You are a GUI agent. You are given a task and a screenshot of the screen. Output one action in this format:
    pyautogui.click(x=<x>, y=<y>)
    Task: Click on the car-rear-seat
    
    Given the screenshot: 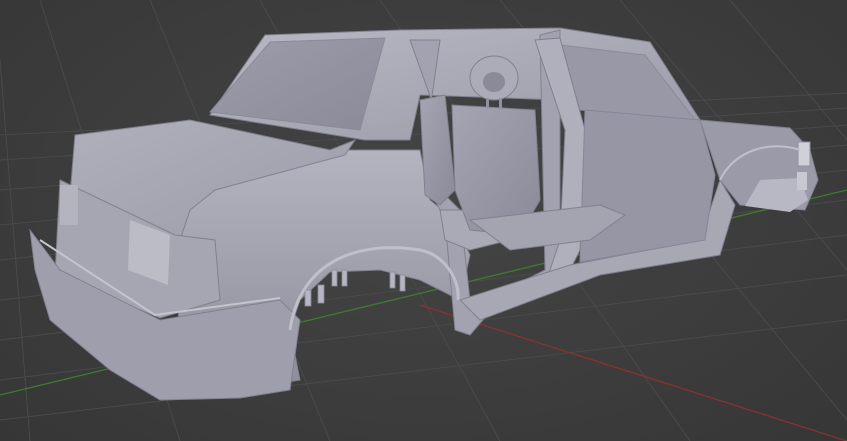 What is the action you would take?
    pyautogui.click(x=437, y=150)
    